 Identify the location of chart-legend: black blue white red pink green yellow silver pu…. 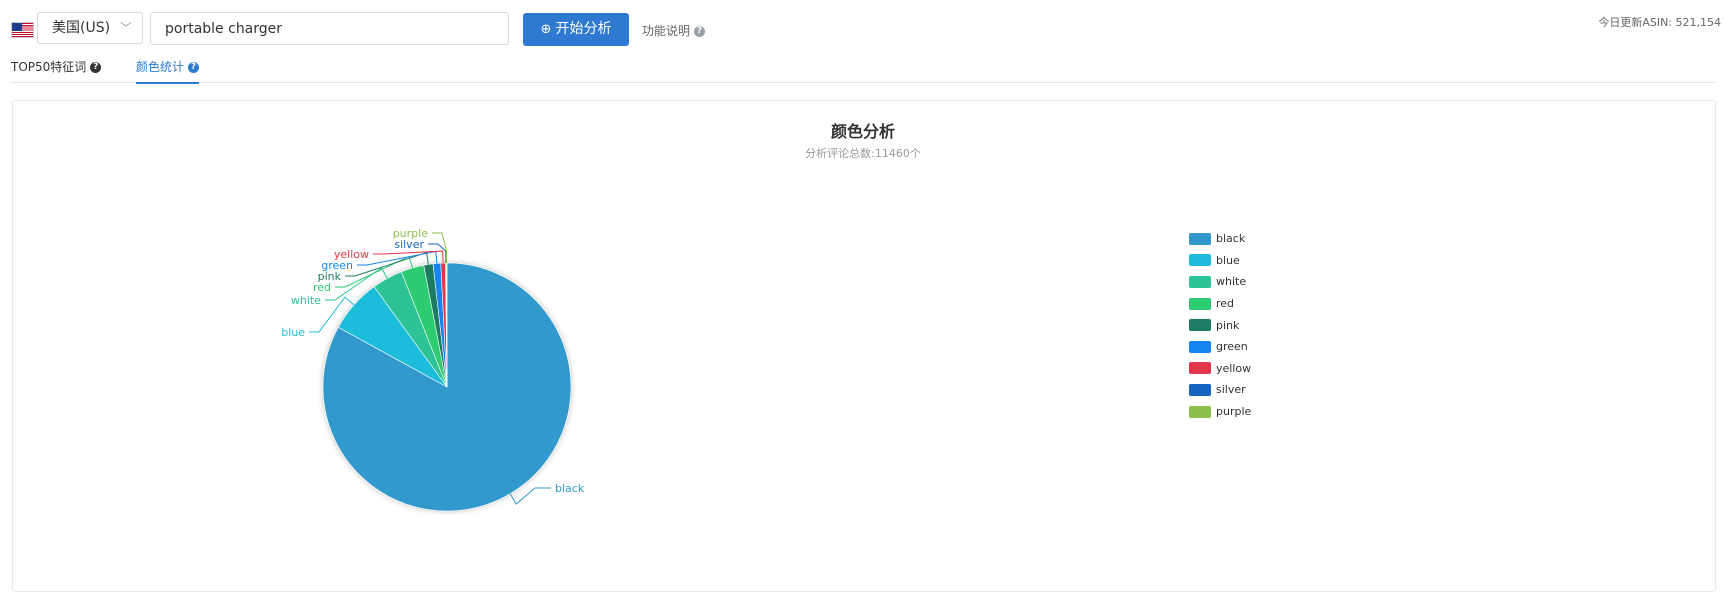
(1220, 325).